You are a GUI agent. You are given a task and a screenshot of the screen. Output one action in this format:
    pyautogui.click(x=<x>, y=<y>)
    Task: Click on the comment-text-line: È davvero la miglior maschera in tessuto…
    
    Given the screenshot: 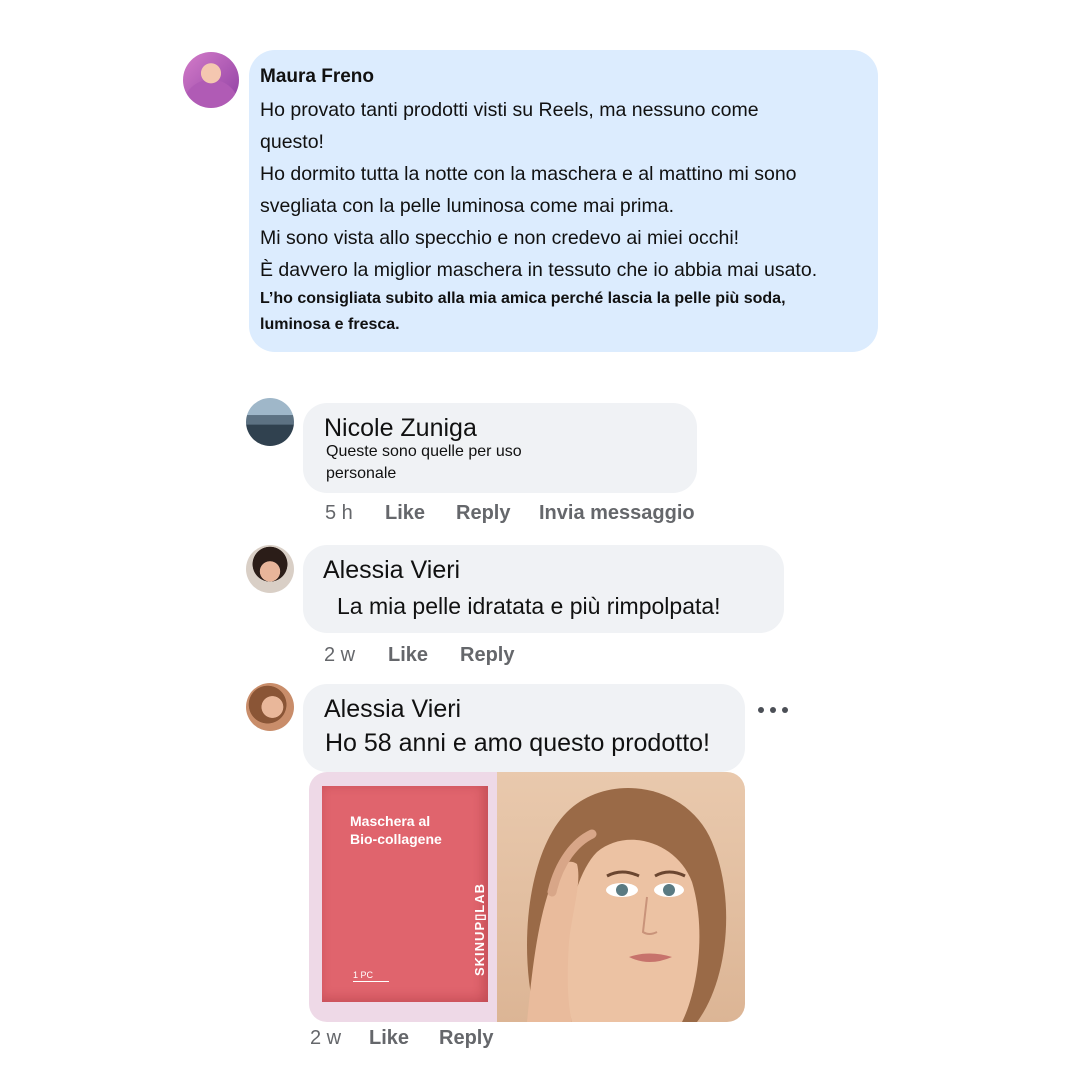 What is the action you would take?
    pyautogui.click(x=539, y=270)
    